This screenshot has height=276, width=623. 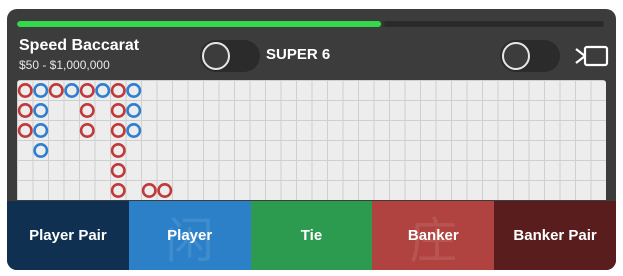 I want to click on bet-label: Player Pair, so click(x=68, y=235).